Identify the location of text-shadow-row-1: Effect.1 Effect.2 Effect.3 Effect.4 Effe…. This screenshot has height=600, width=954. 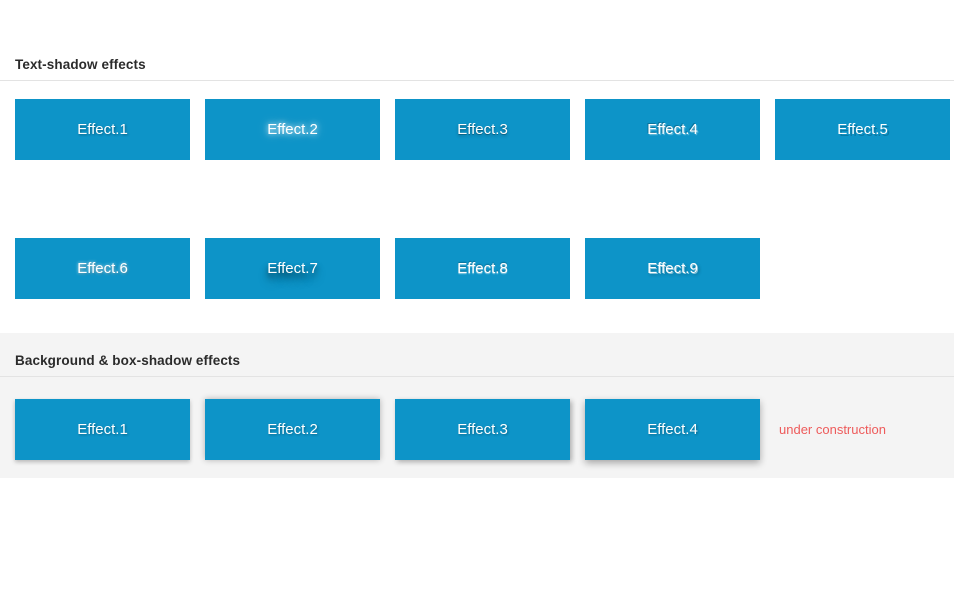
(477, 130).